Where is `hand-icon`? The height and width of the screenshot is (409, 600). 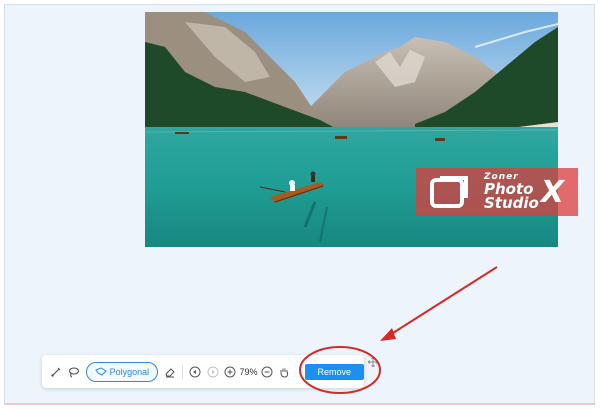
hand-icon is located at coordinates (284, 372).